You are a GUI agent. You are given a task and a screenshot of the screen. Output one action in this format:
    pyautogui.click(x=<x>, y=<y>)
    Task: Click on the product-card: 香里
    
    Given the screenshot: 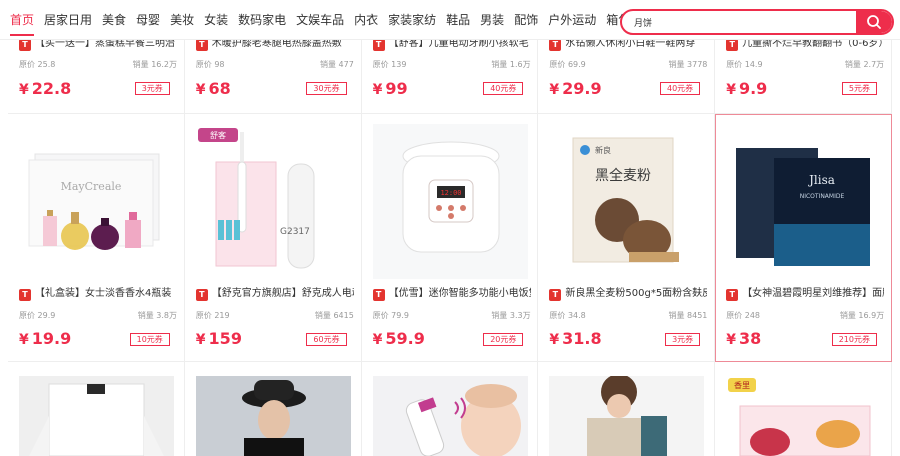 What is the action you would take?
    pyautogui.click(x=803, y=409)
    